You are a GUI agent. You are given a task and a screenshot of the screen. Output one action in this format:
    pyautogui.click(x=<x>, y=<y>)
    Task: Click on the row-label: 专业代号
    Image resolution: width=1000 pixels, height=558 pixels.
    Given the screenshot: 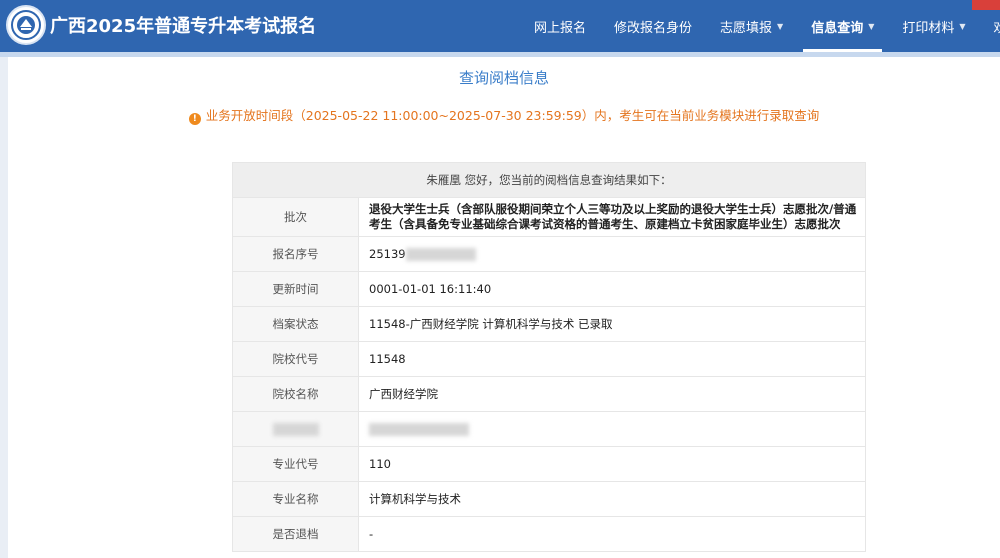 What is the action you would take?
    pyautogui.click(x=295, y=464)
    